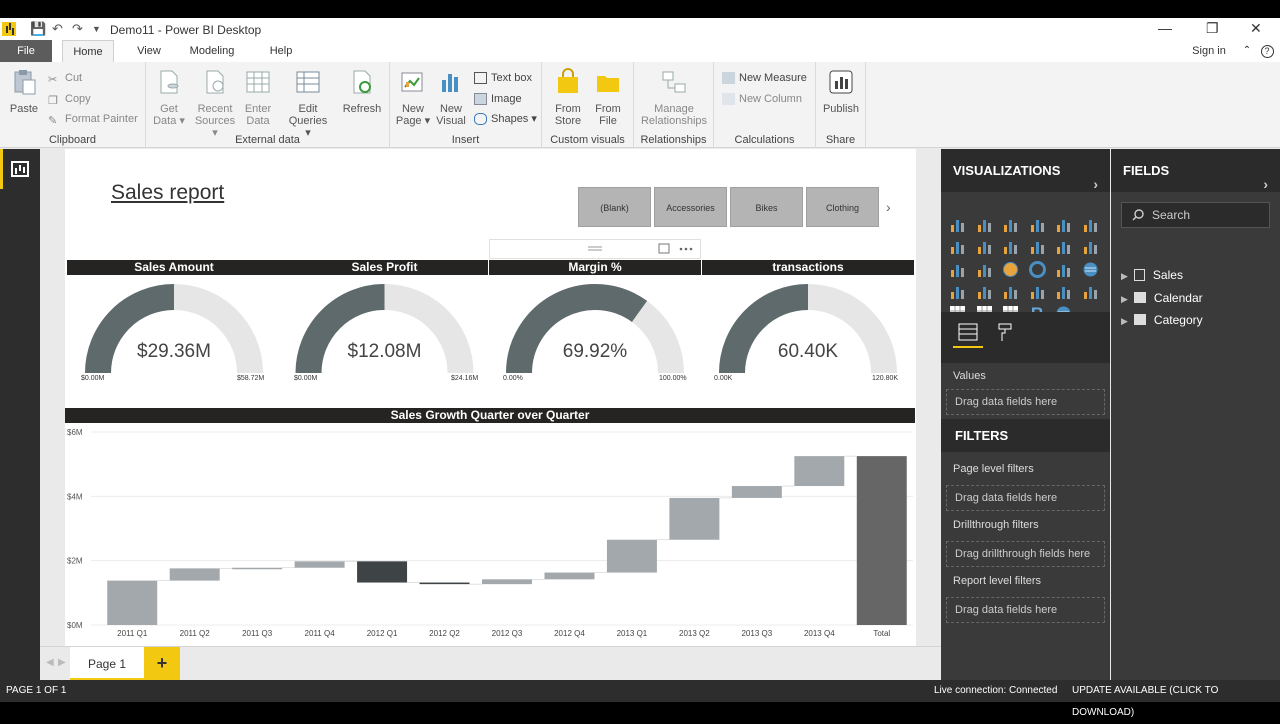 The height and width of the screenshot is (724, 1280). Describe the element at coordinates (686, 249) in the screenshot. I see `more-options-icon` at that location.